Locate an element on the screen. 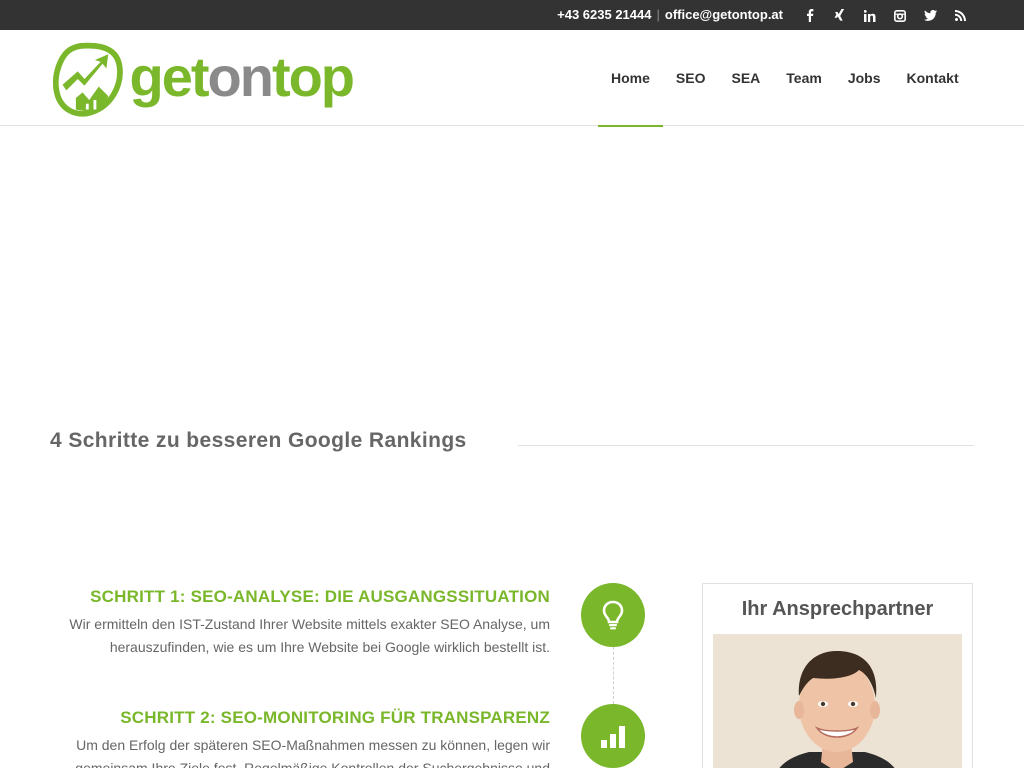  lightbulb-icon is located at coordinates (613, 615).